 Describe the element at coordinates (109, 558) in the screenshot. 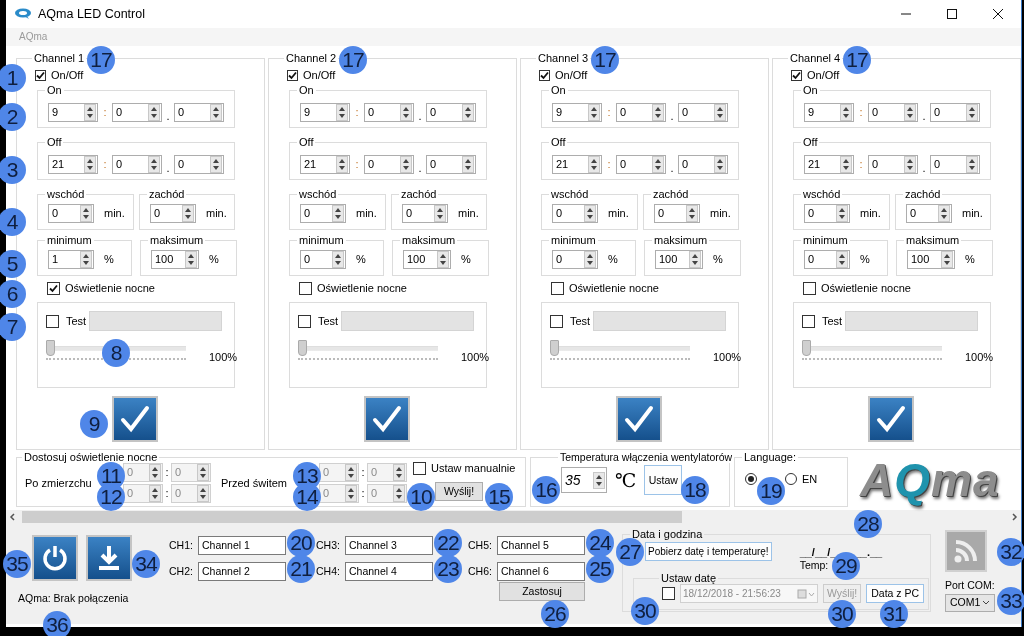

I see `download-button` at that location.